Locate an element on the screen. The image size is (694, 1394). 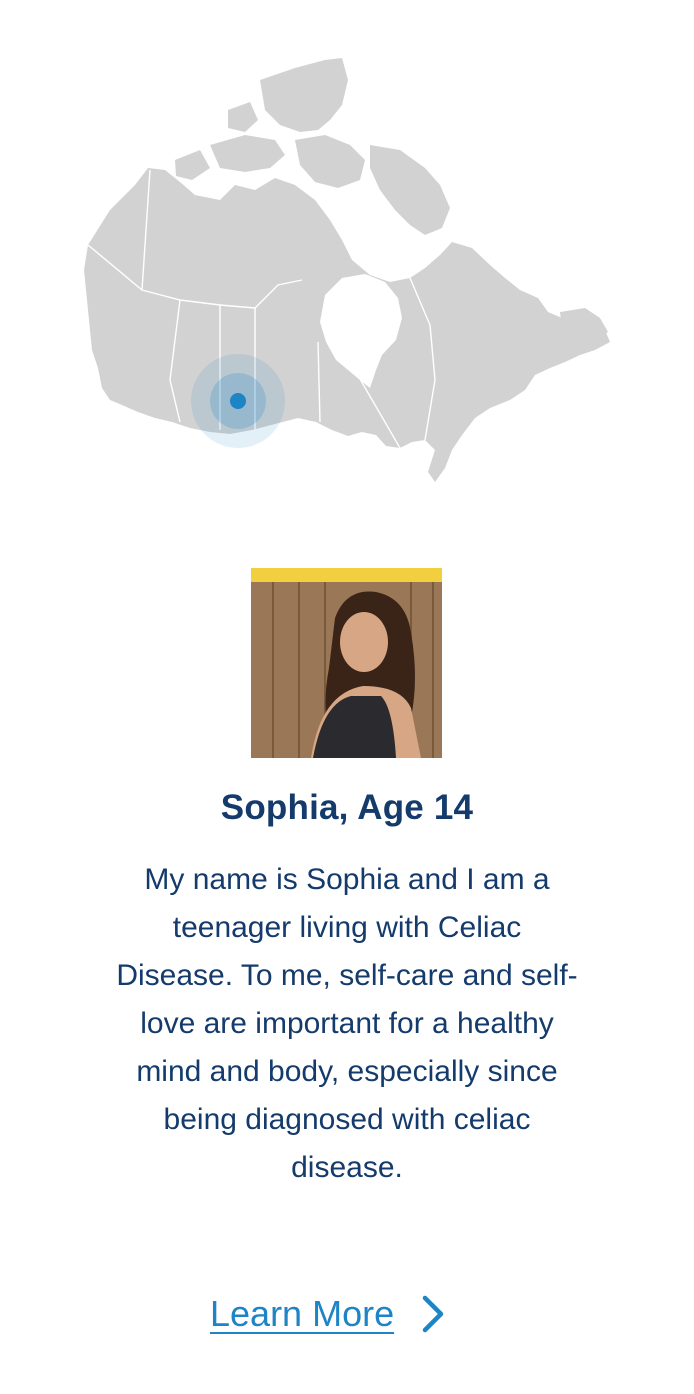
learn-more-link: Learn More is located at coordinates (328, 1314).